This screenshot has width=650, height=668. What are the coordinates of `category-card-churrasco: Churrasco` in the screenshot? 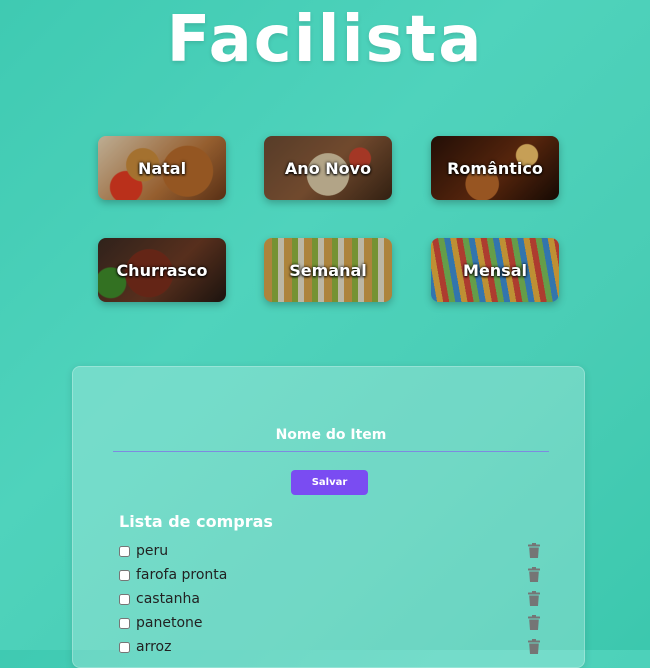 It's located at (162, 270).